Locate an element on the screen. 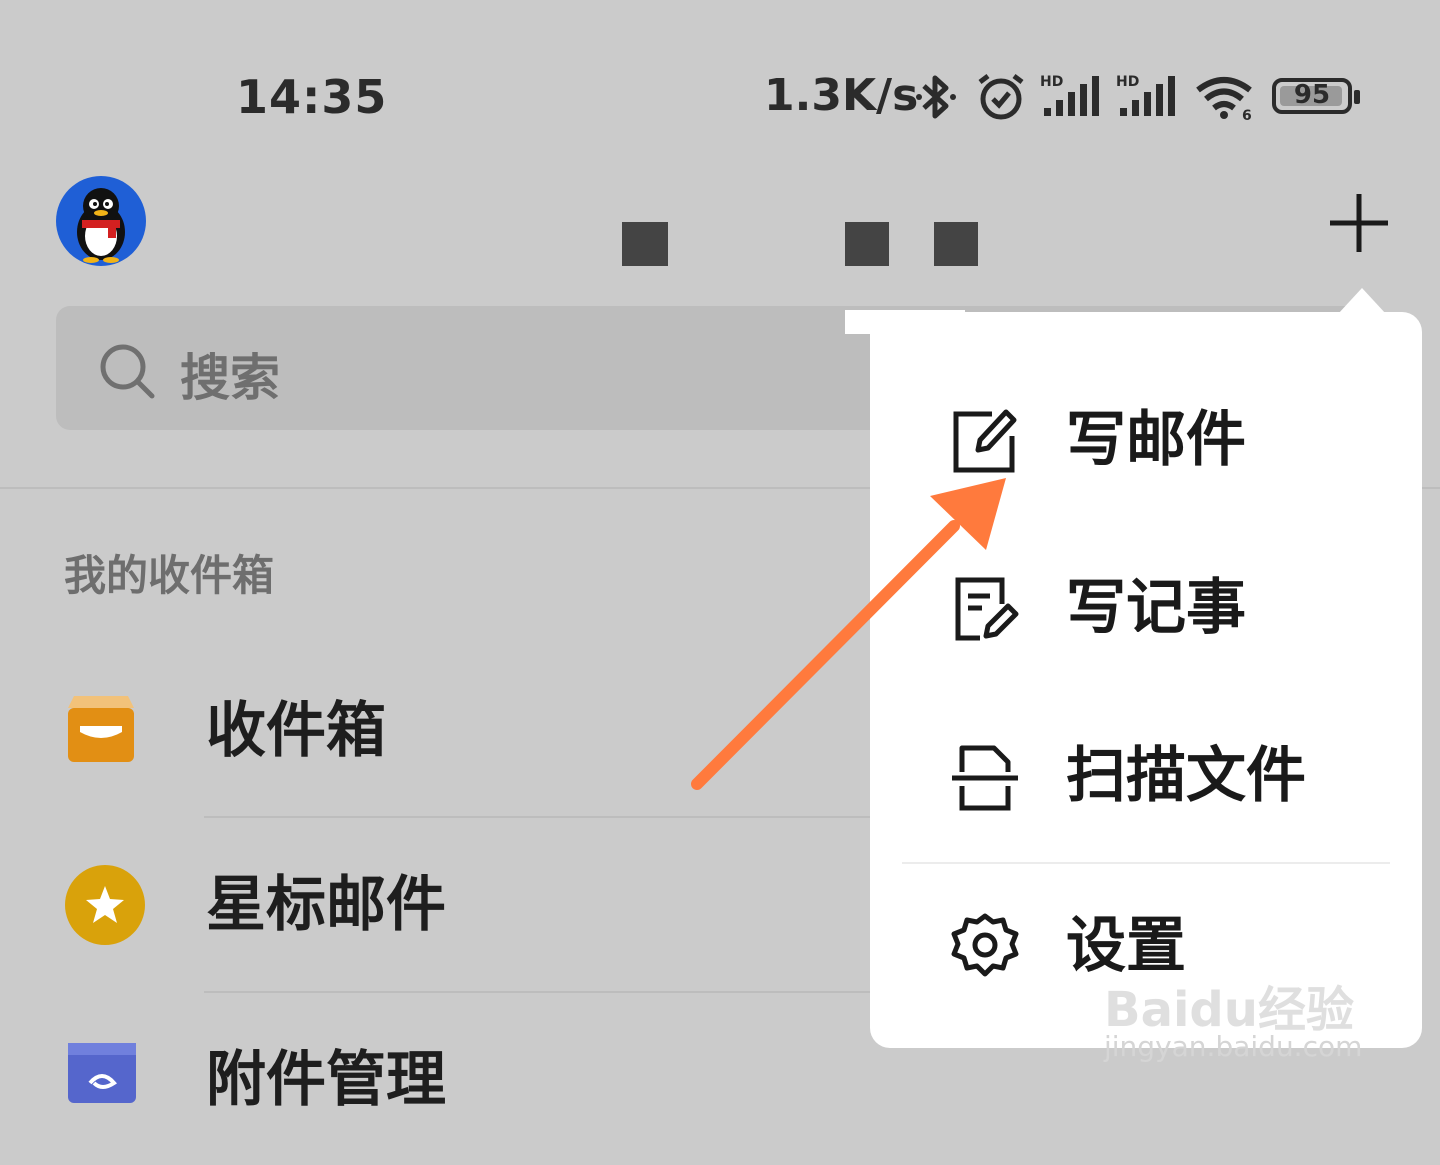 This screenshot has height=1165, width=1440. svg-text: 6 is located at coordinates (1247, 115).